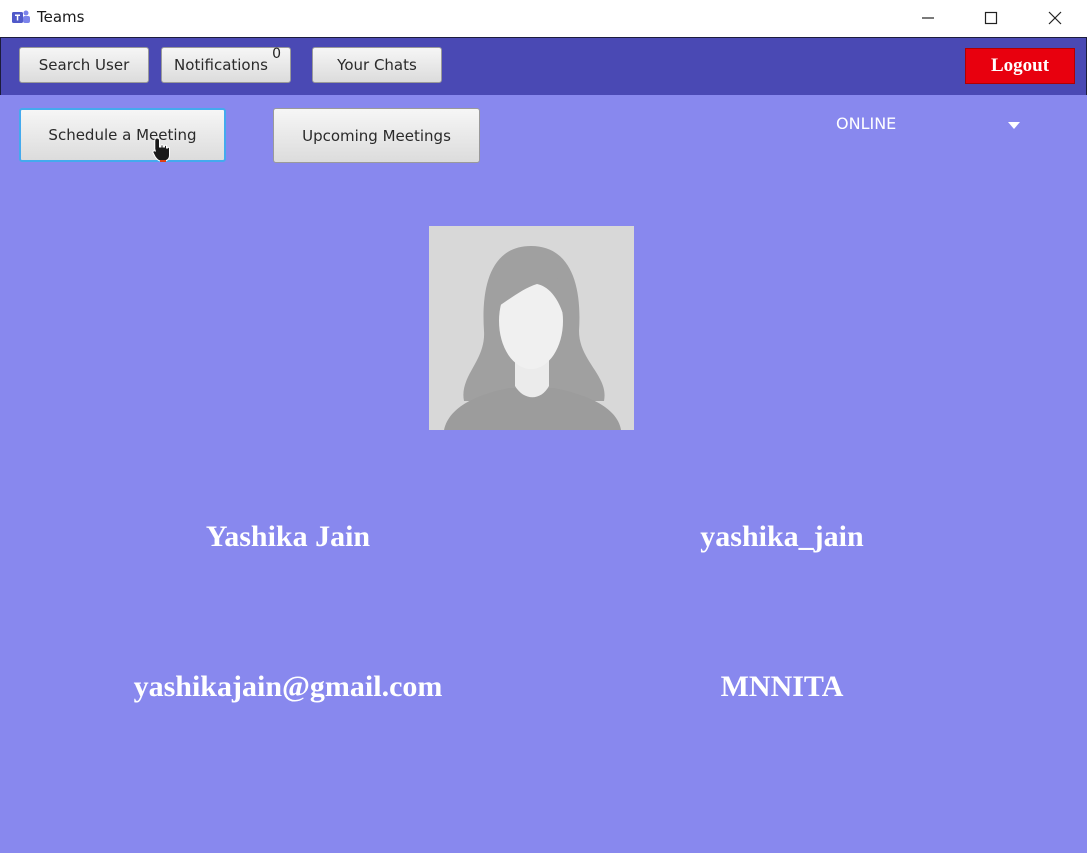 The image size is (1087, 853). What do you see at coordinates (782, 686) in the screenshot?
I see `profile-organization: MNNITA` at bounding box center [782, 686].